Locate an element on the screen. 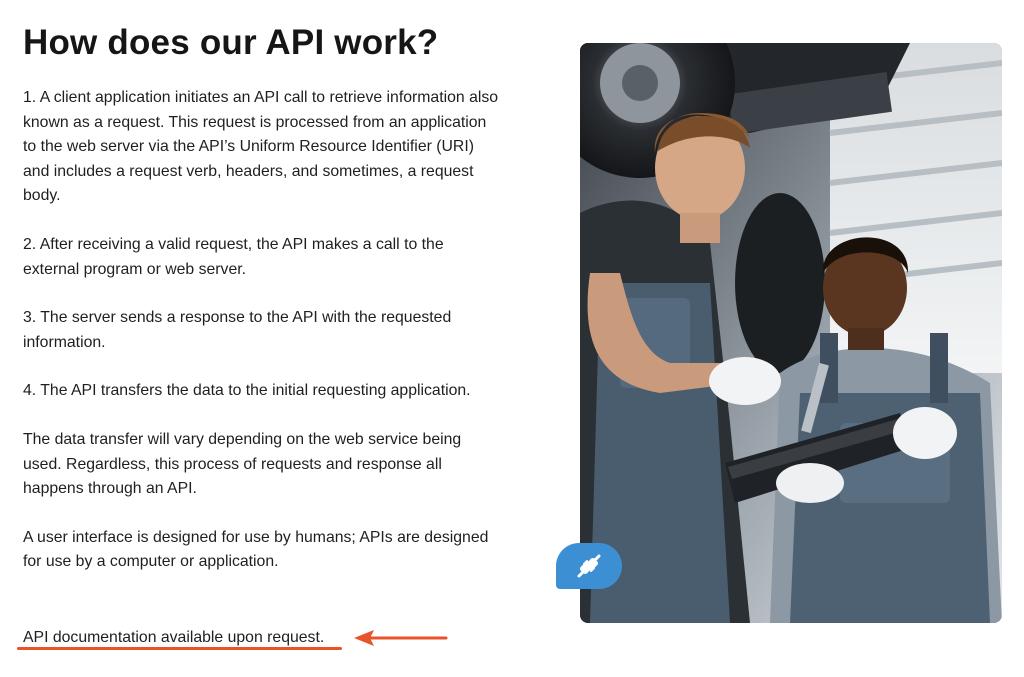 The image size is (1024, 677). plug-badge is located at coordinates (589, 566).